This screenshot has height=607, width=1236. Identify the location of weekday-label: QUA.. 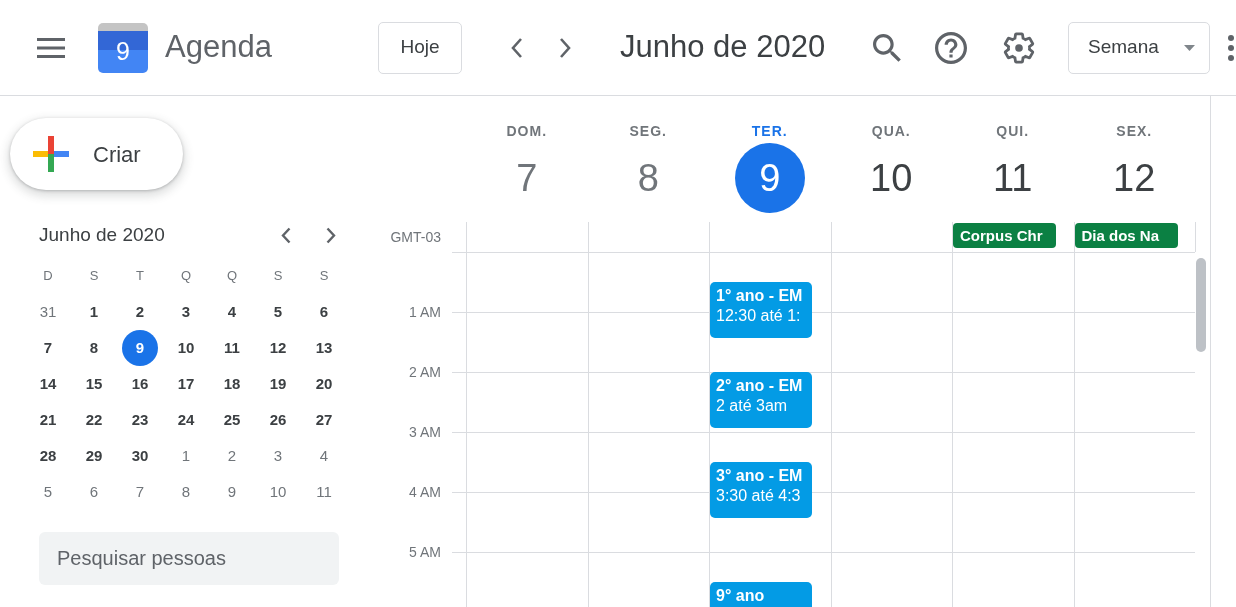
(891, 131).